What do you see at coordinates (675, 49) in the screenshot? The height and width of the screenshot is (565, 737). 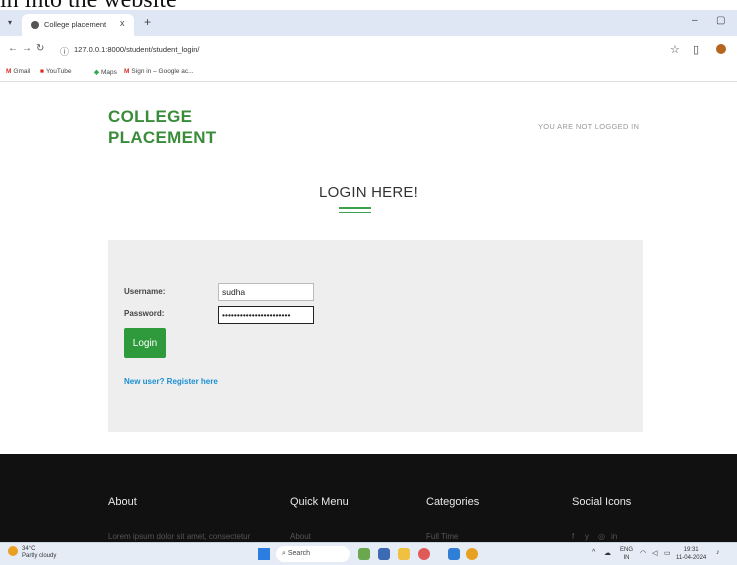 I see `bookmark-star-icon: ☆` at bounding box center [675, 49].